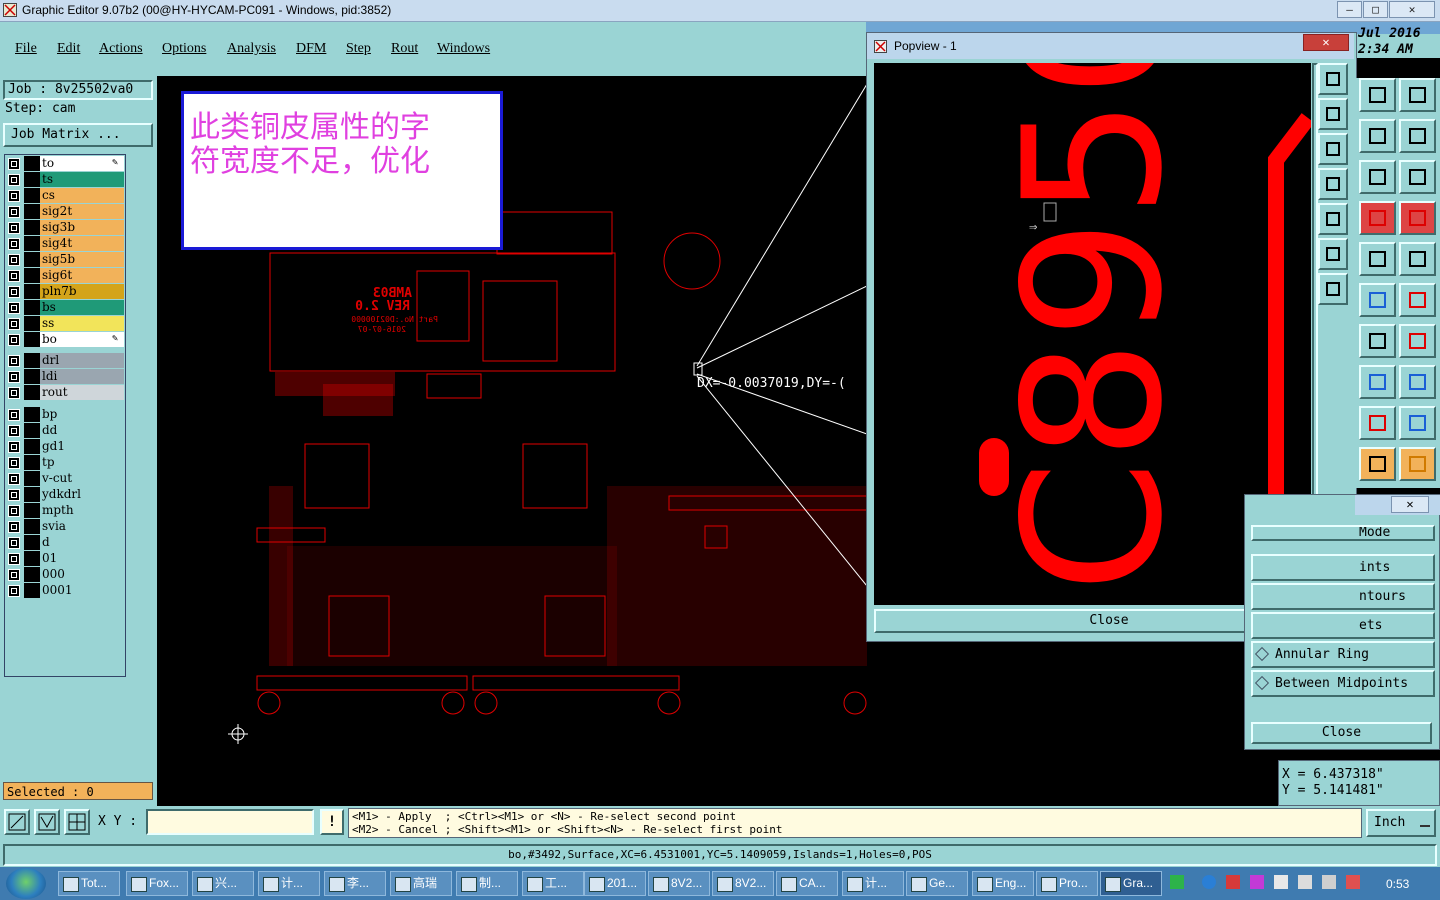 The width and height of the screenshot is (1440, 900). I want to click on layer-row-ldi: ldi, so click(66, 377).